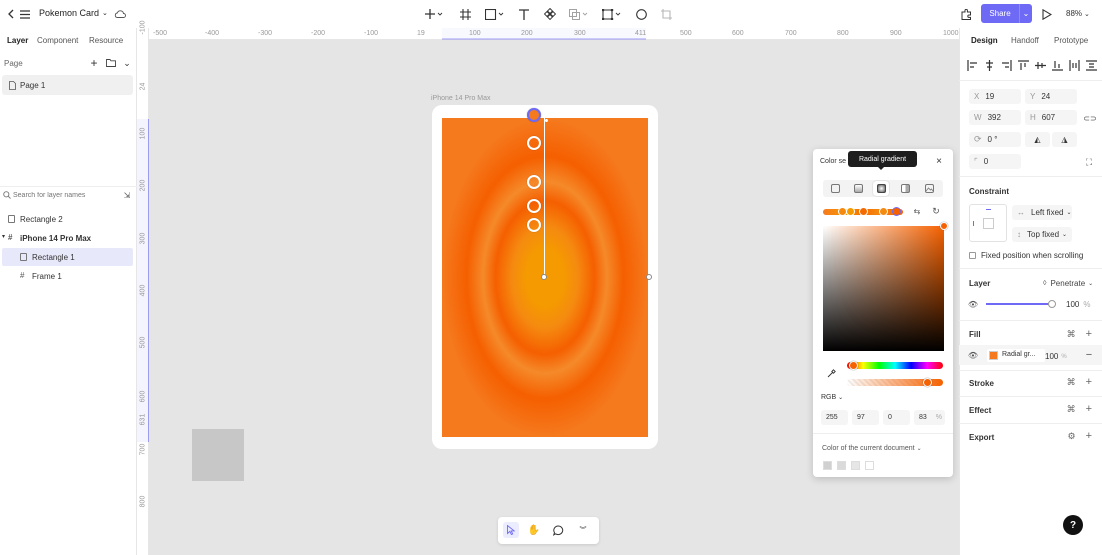 Image resolution: width=1102 pixels, height=555 pixels. Describe the element at coordinates (1042, 234) in the screenshot. I see `vertical-constraint-select: ↕ Top fixed ⌄` at that location.